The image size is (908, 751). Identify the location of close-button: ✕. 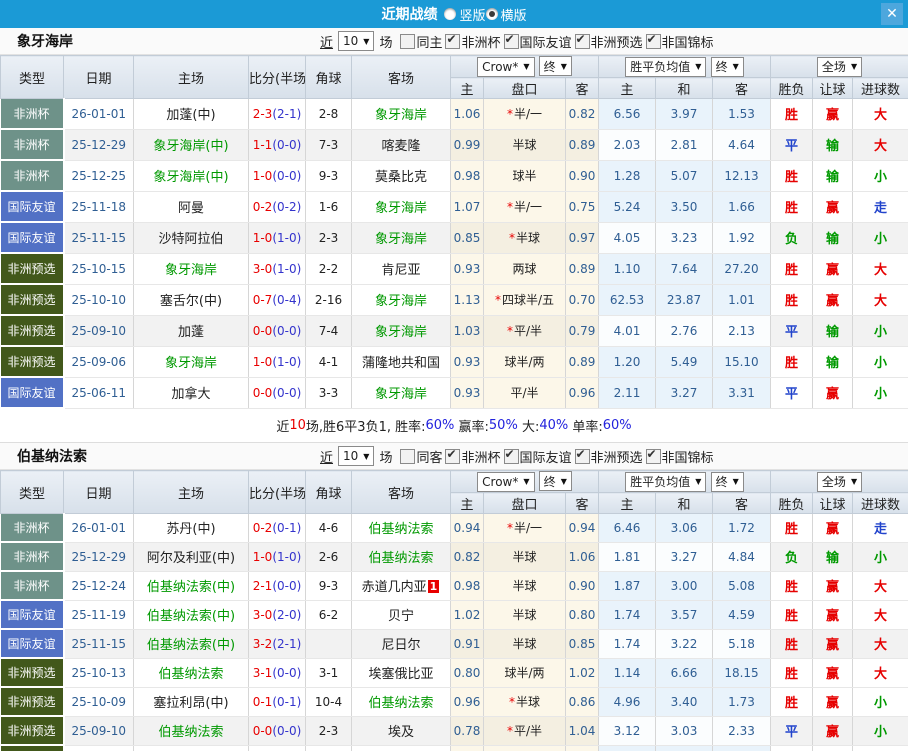
(892, 14).